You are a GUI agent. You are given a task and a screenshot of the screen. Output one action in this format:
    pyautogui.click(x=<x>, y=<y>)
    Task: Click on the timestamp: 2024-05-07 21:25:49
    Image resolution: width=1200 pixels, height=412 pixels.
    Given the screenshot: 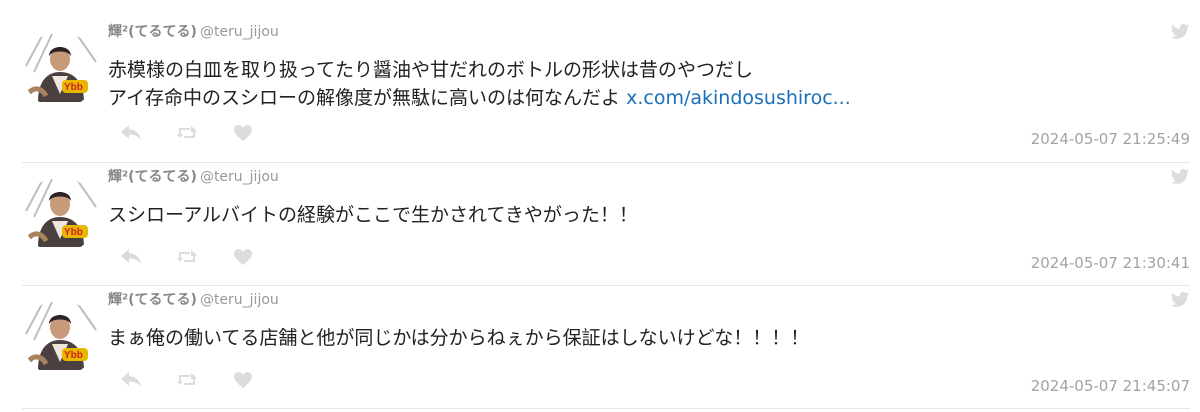 What is the action you would take?
    pyautogui.click(x=1110, y=139)
    